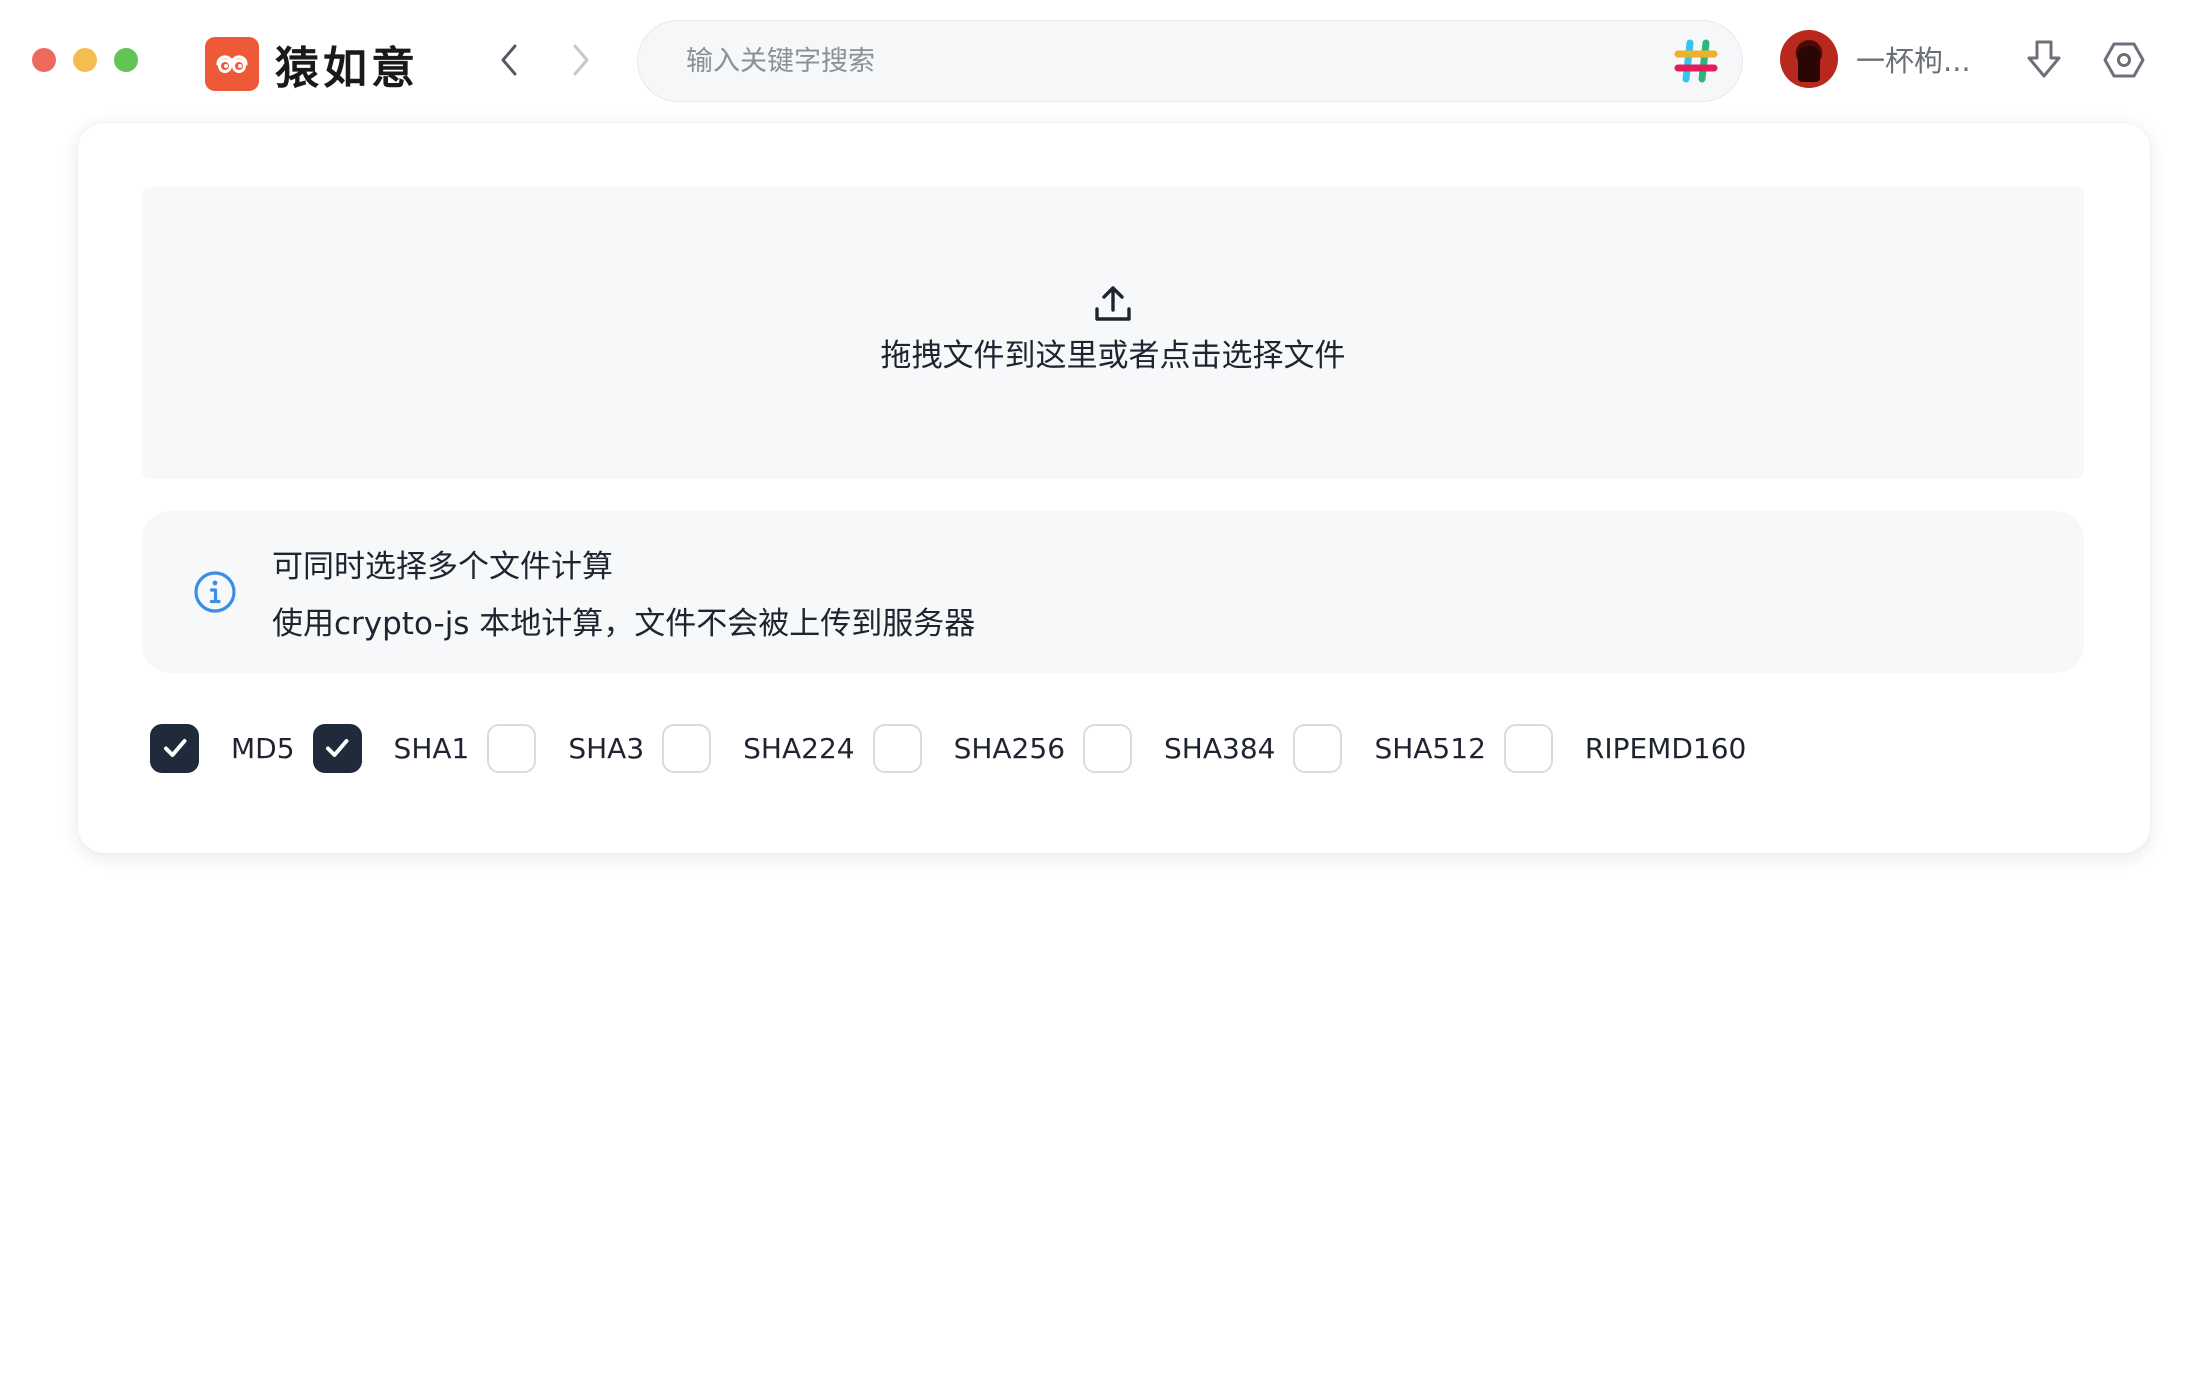 This screenshot has height=1400, width=2200. Describe the element at coordinates (1809, 59) in the screenshot. I see `avatar` at that location.